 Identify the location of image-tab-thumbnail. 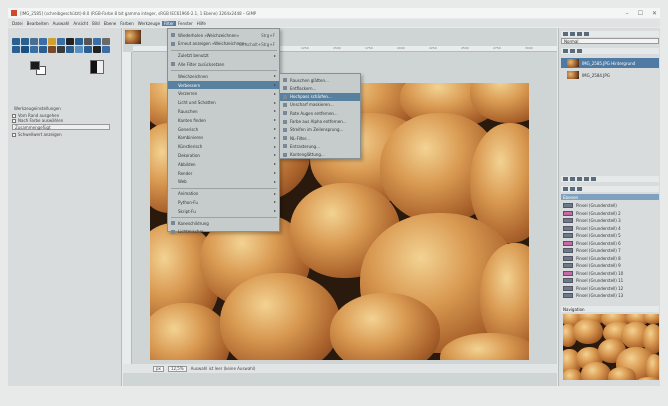
(133, 37).